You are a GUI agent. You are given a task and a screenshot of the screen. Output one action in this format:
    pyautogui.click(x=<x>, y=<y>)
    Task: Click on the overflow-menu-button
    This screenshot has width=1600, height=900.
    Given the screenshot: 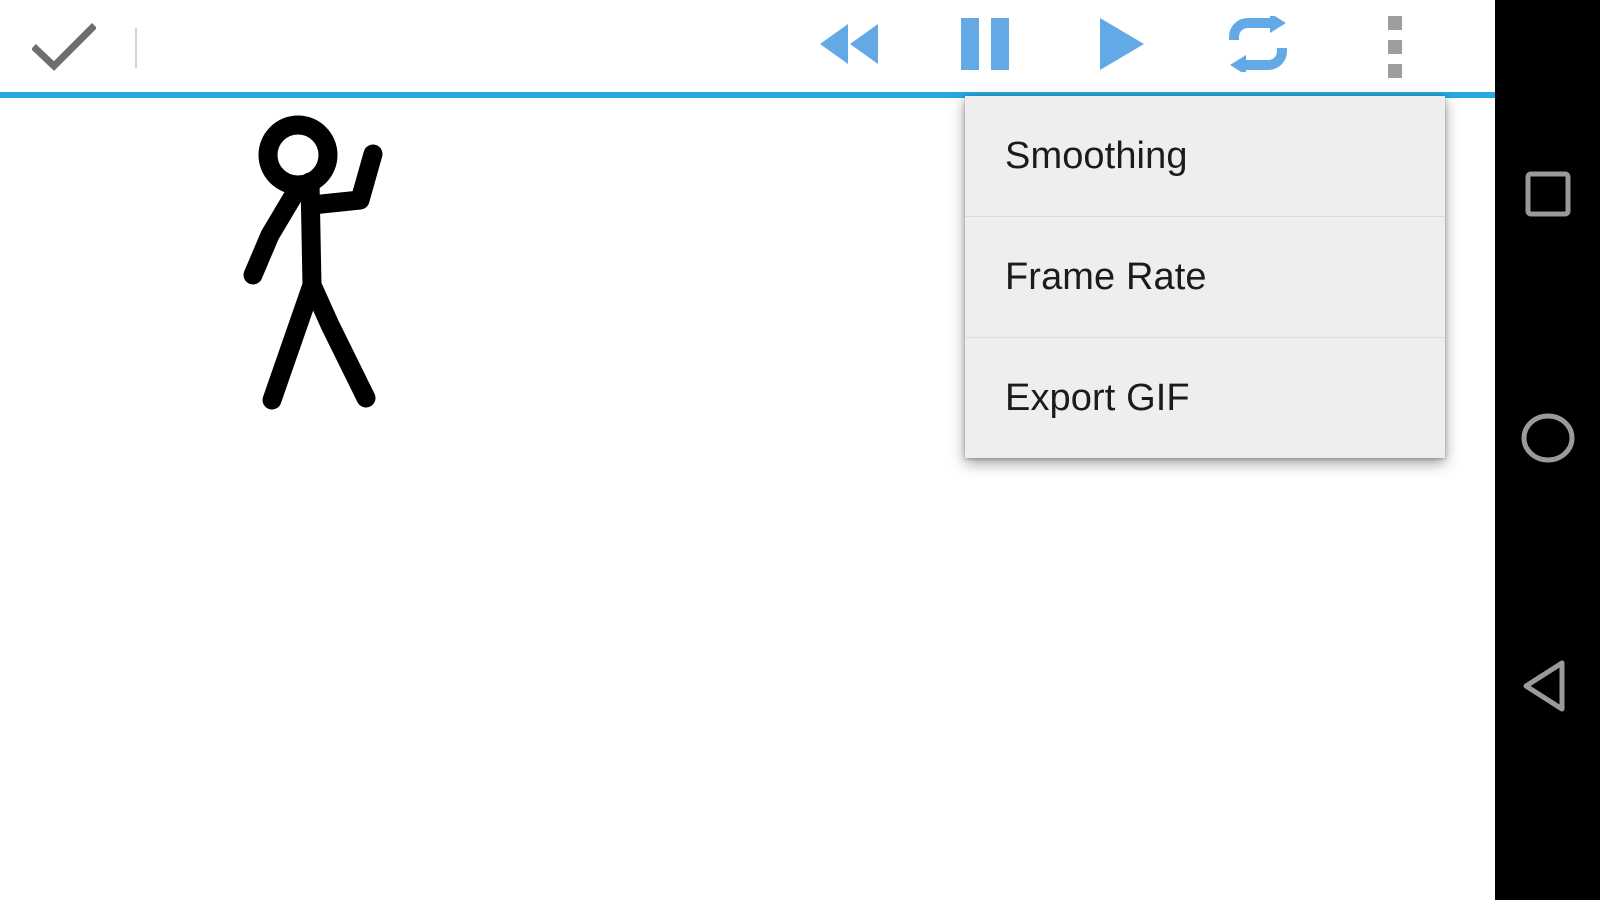 What is the action you would take?
    pyautogui.click(x=1395, y=46)
    